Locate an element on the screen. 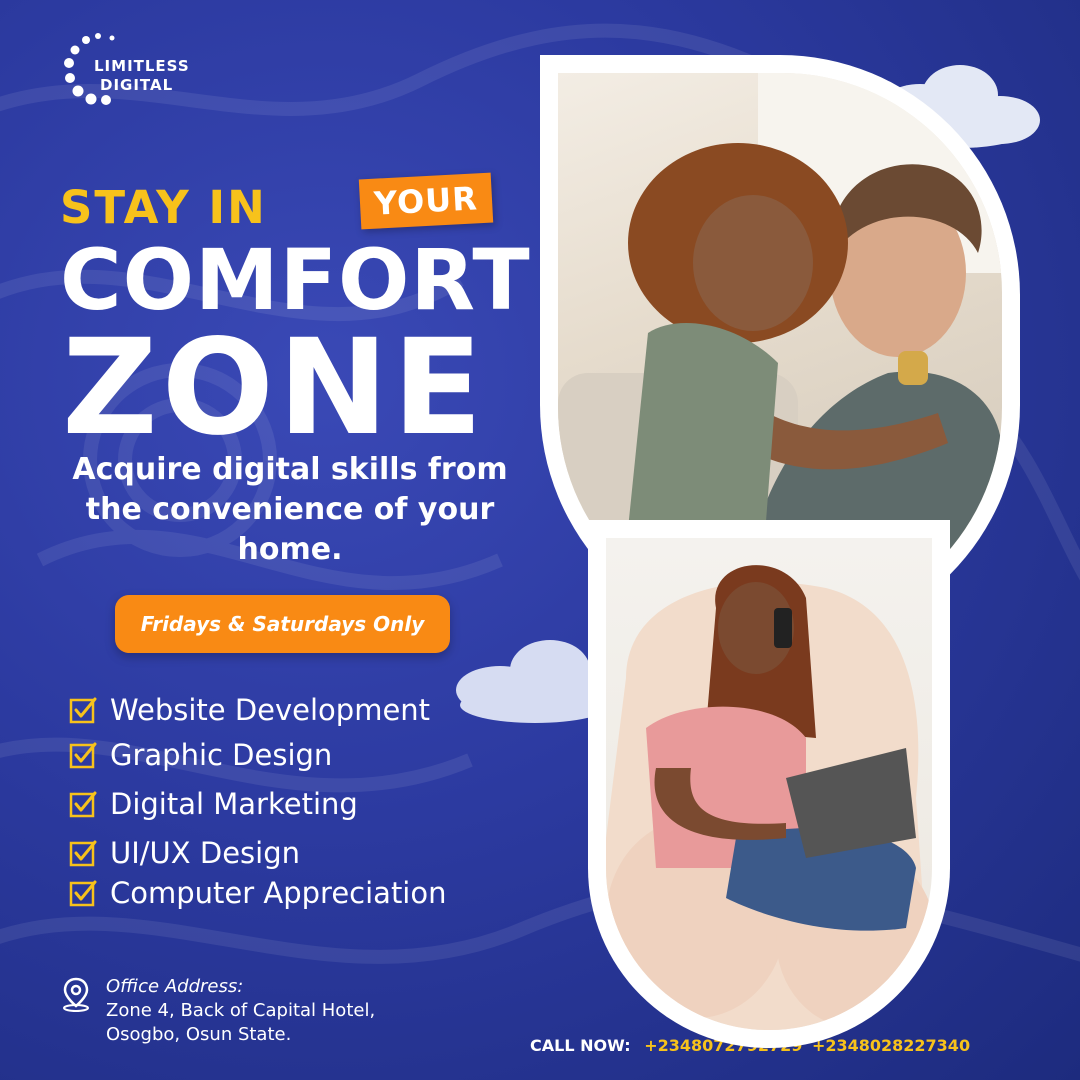  schedule-button: Fridays & Saturdays Only is located at coordinates (282, 624).